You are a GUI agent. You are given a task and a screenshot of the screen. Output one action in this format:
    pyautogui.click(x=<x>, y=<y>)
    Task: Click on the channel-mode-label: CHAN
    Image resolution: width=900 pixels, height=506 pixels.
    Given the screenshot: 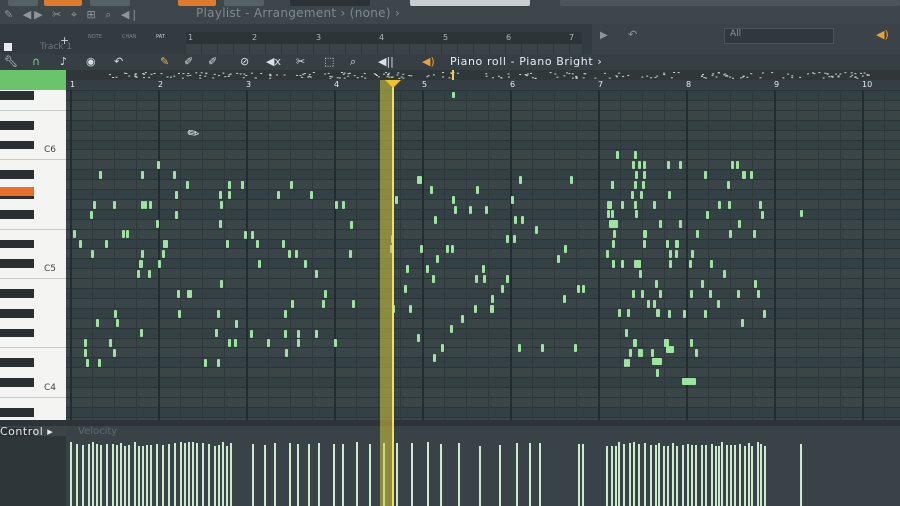 What is the action you would take?
    pyautogui.click(x=129, y=37)
    